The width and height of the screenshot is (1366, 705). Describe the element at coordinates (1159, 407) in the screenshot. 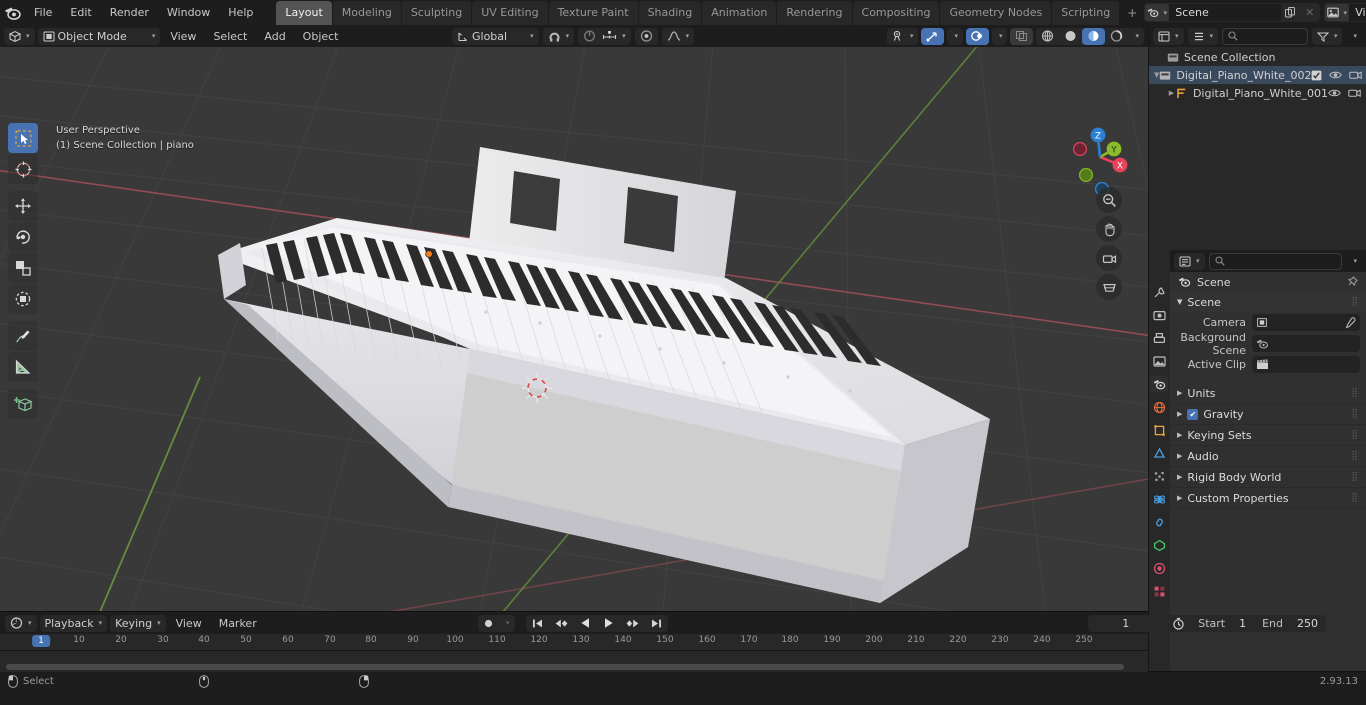

I see `world-tab` at that location.